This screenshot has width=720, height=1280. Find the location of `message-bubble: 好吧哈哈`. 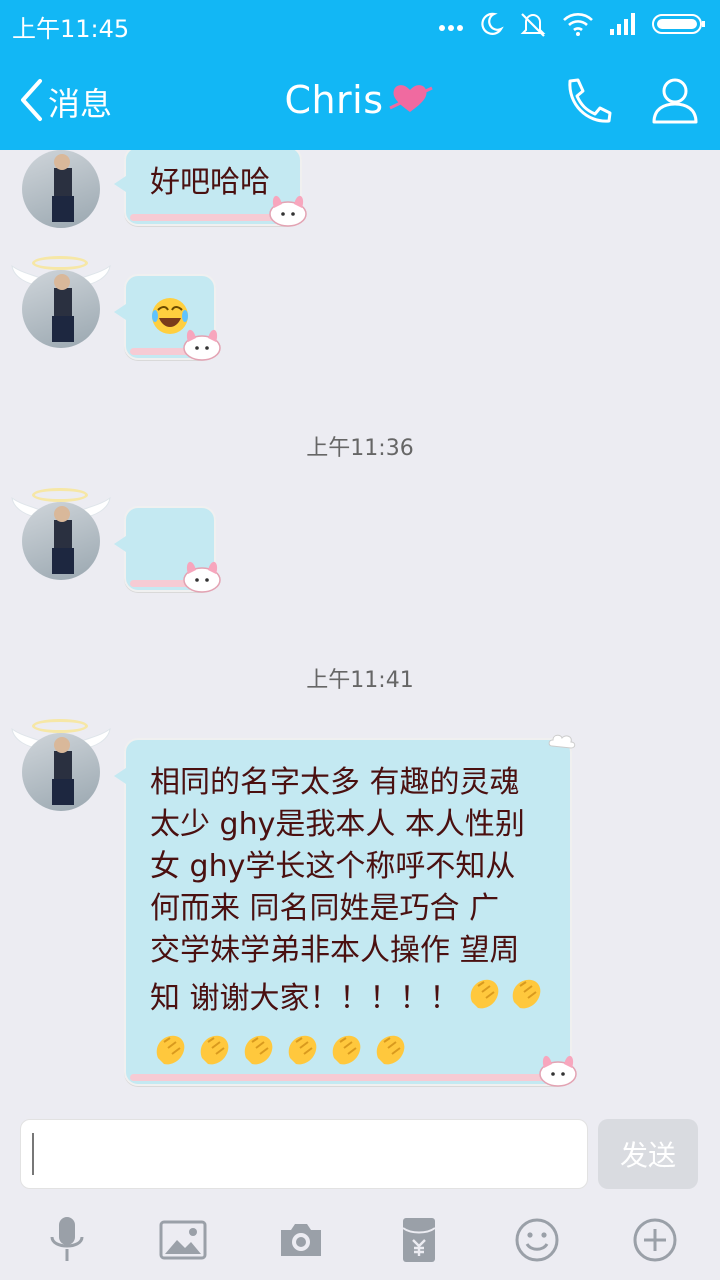

message-bubble: 好吧哈哈 is located at coordinates (210, 188).